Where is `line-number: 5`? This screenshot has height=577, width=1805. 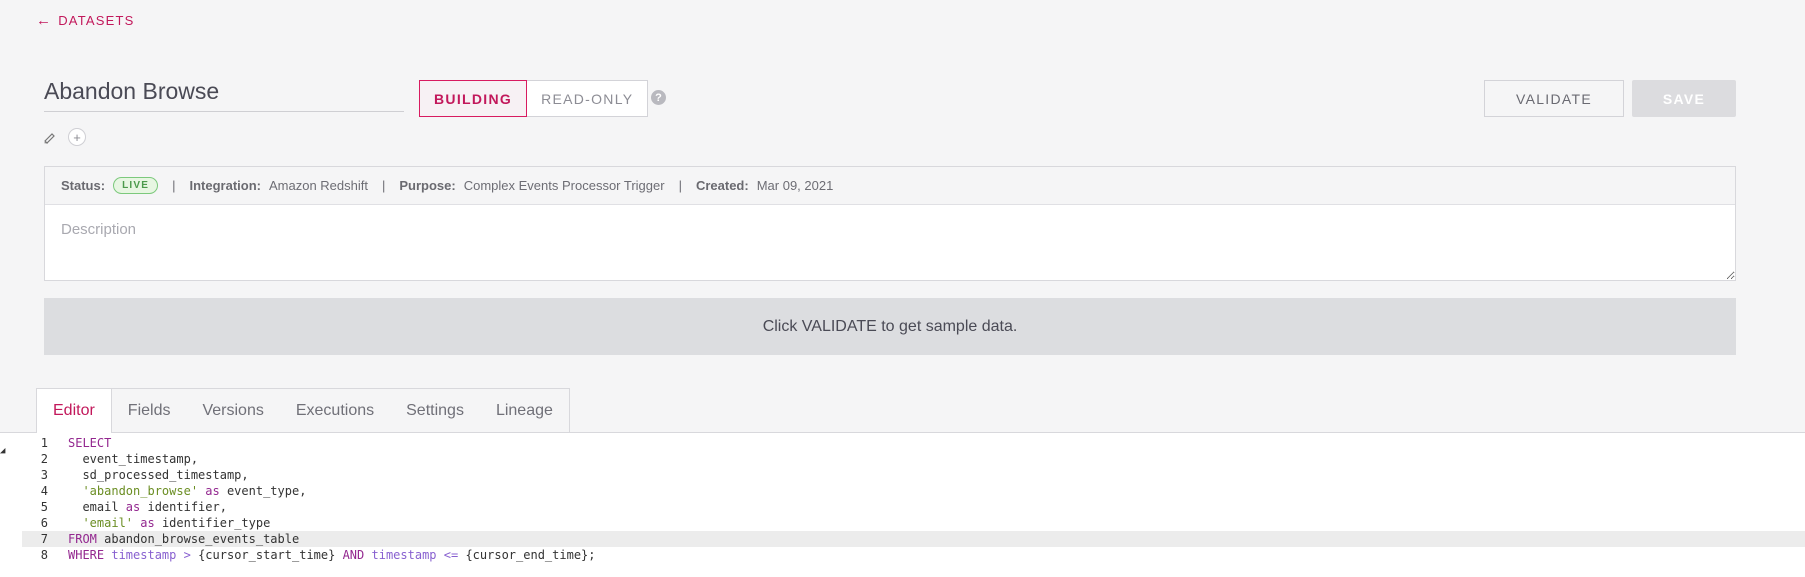 line-number: 5 is located at coordinates (44, 507).